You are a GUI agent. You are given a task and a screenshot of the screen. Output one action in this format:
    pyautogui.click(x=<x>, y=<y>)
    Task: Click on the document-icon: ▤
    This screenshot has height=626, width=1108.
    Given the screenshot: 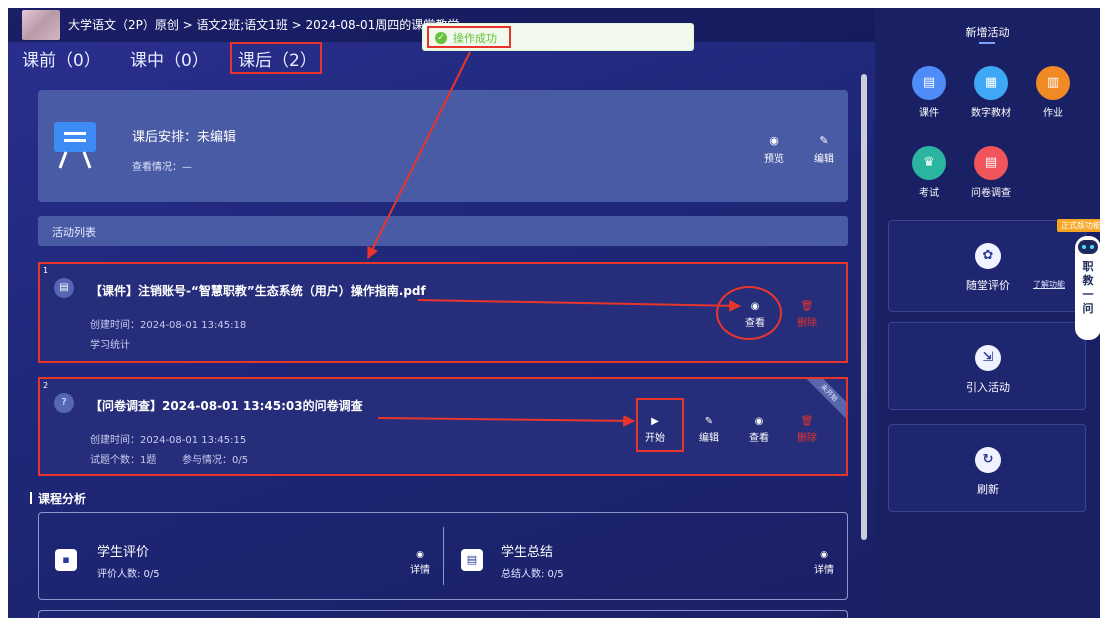 What is the action you would take?
    pyautogui.click(x=64, y=288)
    